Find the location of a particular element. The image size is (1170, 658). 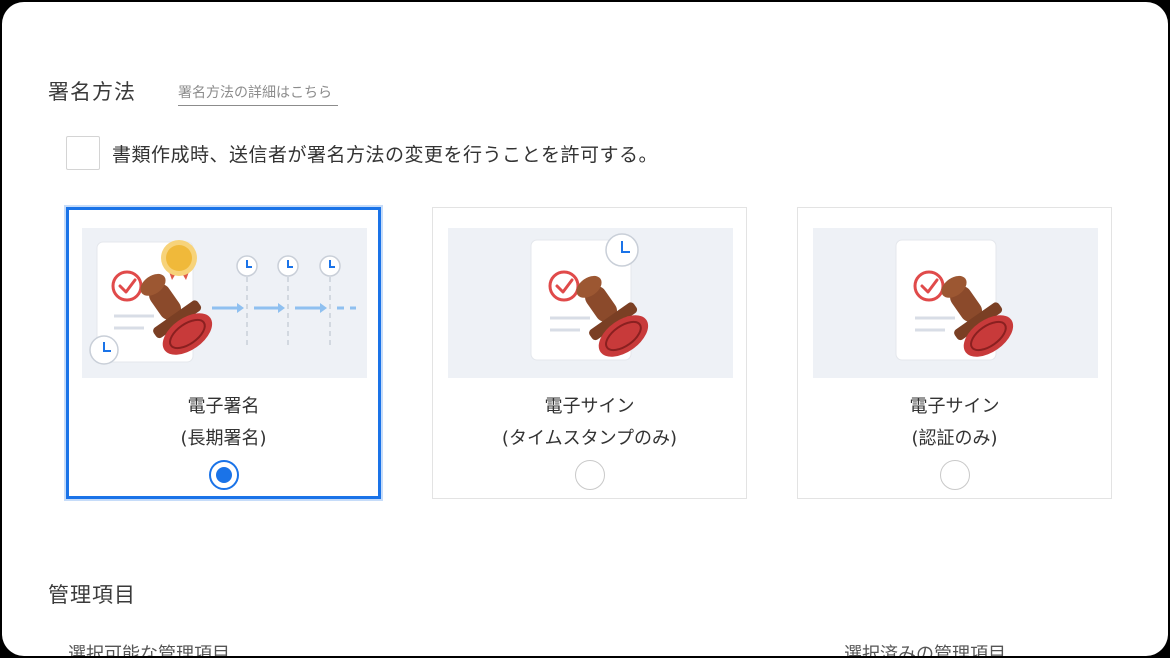

option-title-timestamp: 電子サイン (タイムスタンプのみ) is located at coordinates (589, 423).